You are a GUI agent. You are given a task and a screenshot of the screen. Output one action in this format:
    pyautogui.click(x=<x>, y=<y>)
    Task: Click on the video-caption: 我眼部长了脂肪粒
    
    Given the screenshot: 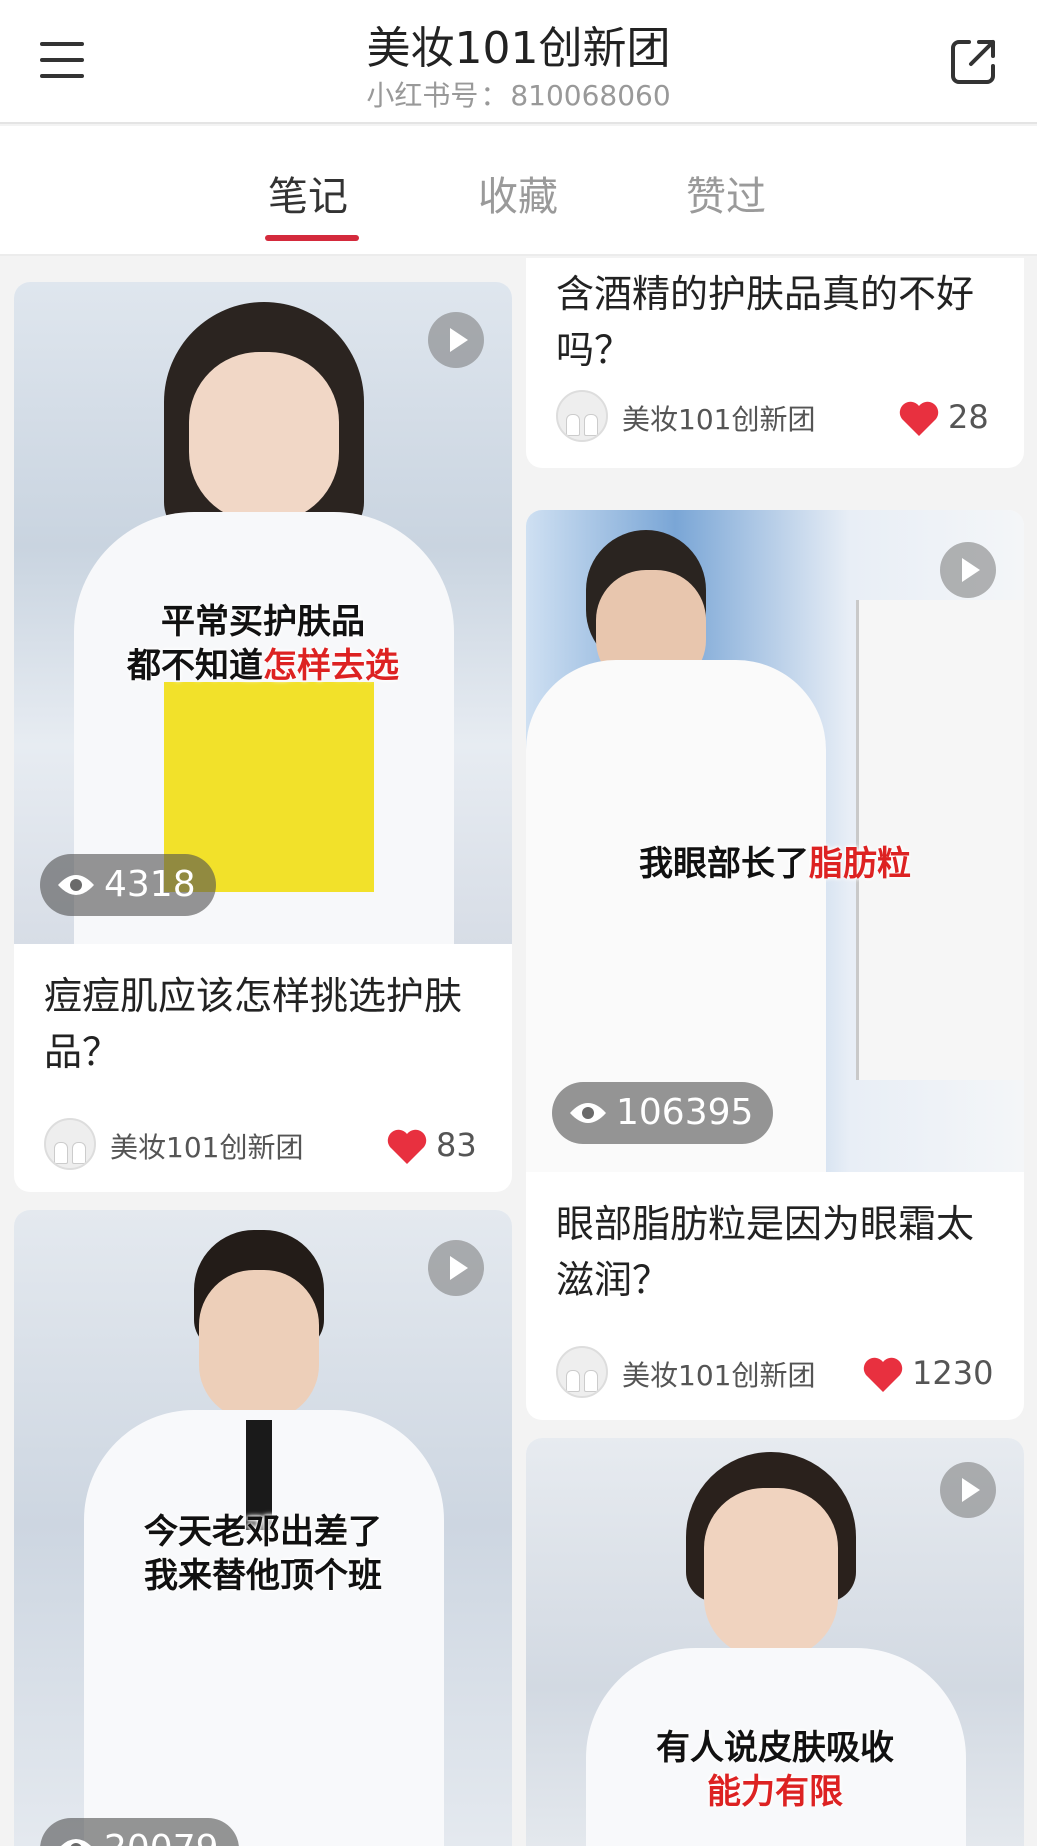 What is the action you would take?
    pyautogui.click(x=775, y=864)
    